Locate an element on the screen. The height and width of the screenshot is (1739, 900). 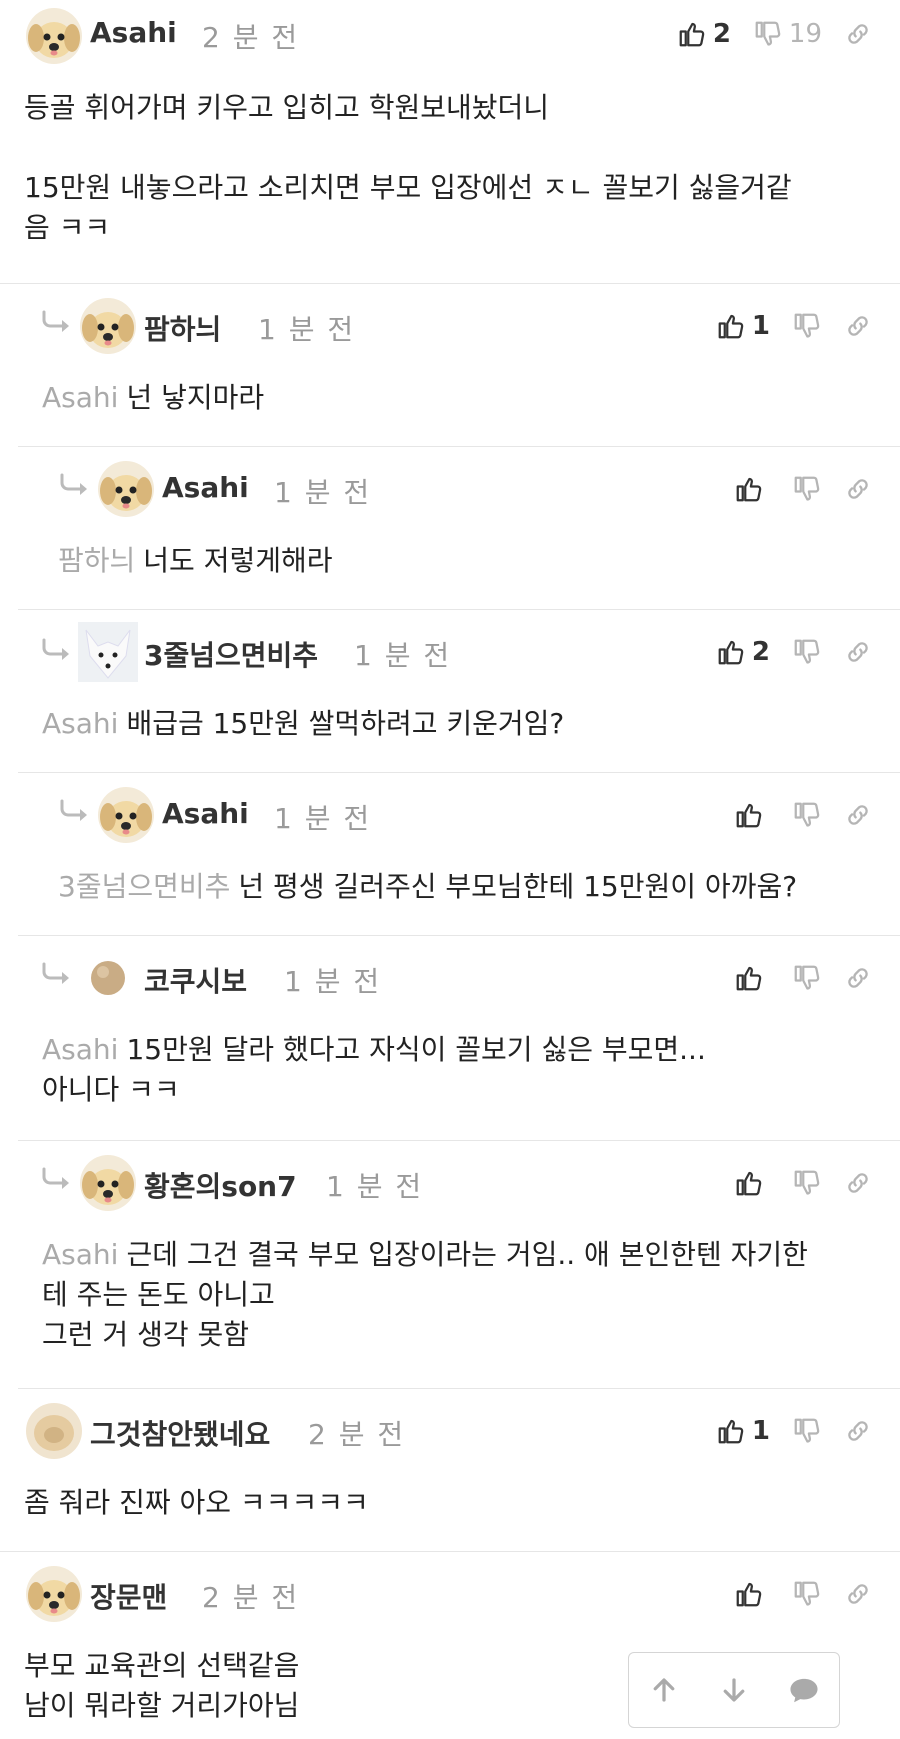
comment-line: 넌 평생 길러주신 부모님한테 15만원이 아까움? is located at coordinates (518, 886).